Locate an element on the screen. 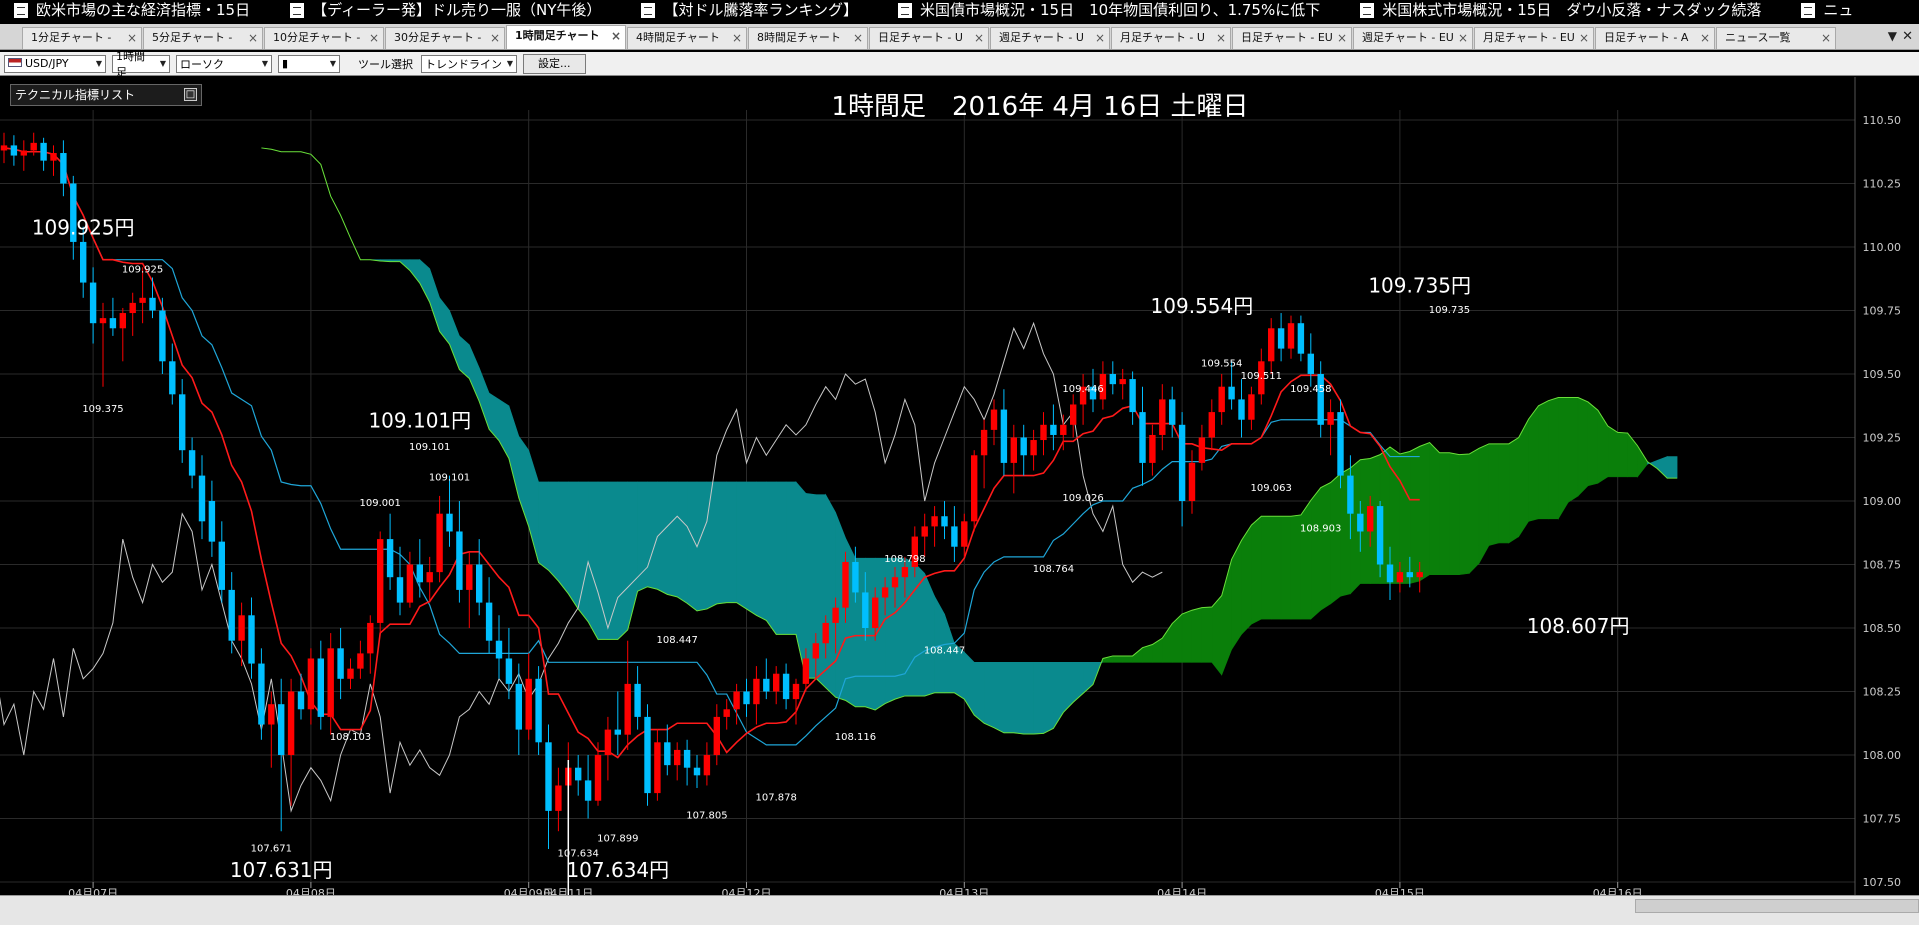  timeframe-select: 1時間足 ▼ is located at coordinates (141, 64).